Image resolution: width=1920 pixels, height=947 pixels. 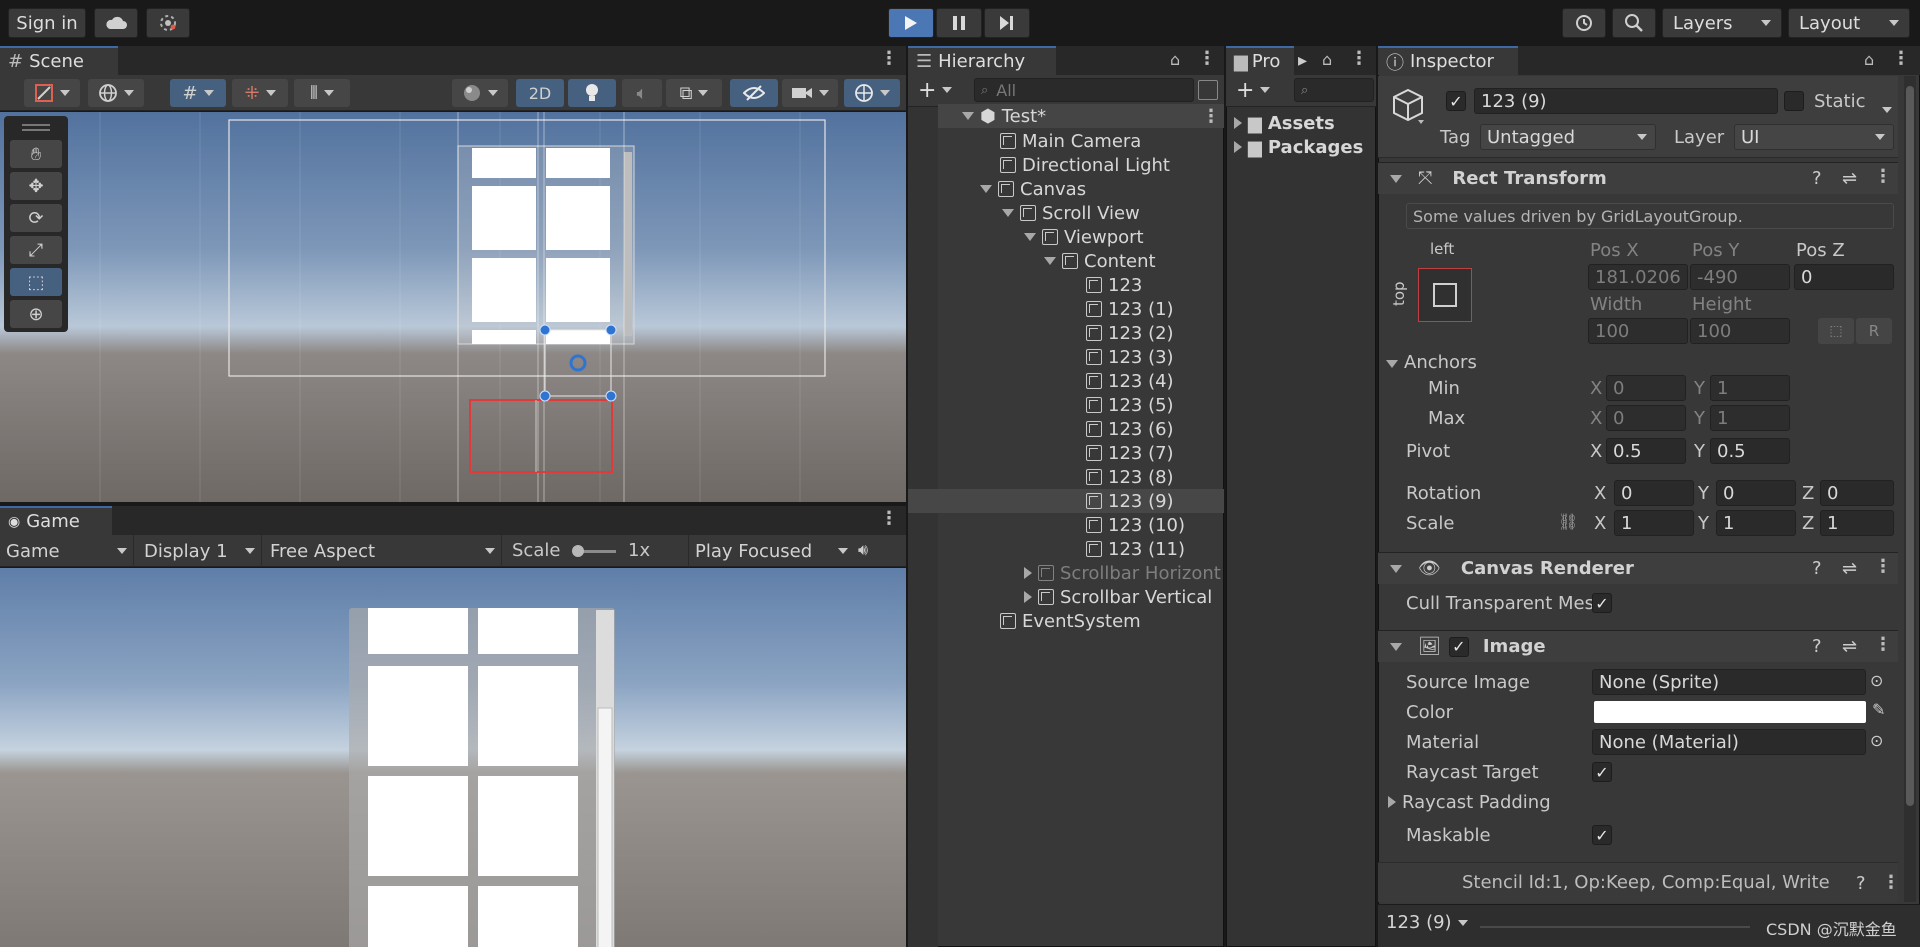 I want to click on tab-game: ◉ Game, so click(x=56, y=520).